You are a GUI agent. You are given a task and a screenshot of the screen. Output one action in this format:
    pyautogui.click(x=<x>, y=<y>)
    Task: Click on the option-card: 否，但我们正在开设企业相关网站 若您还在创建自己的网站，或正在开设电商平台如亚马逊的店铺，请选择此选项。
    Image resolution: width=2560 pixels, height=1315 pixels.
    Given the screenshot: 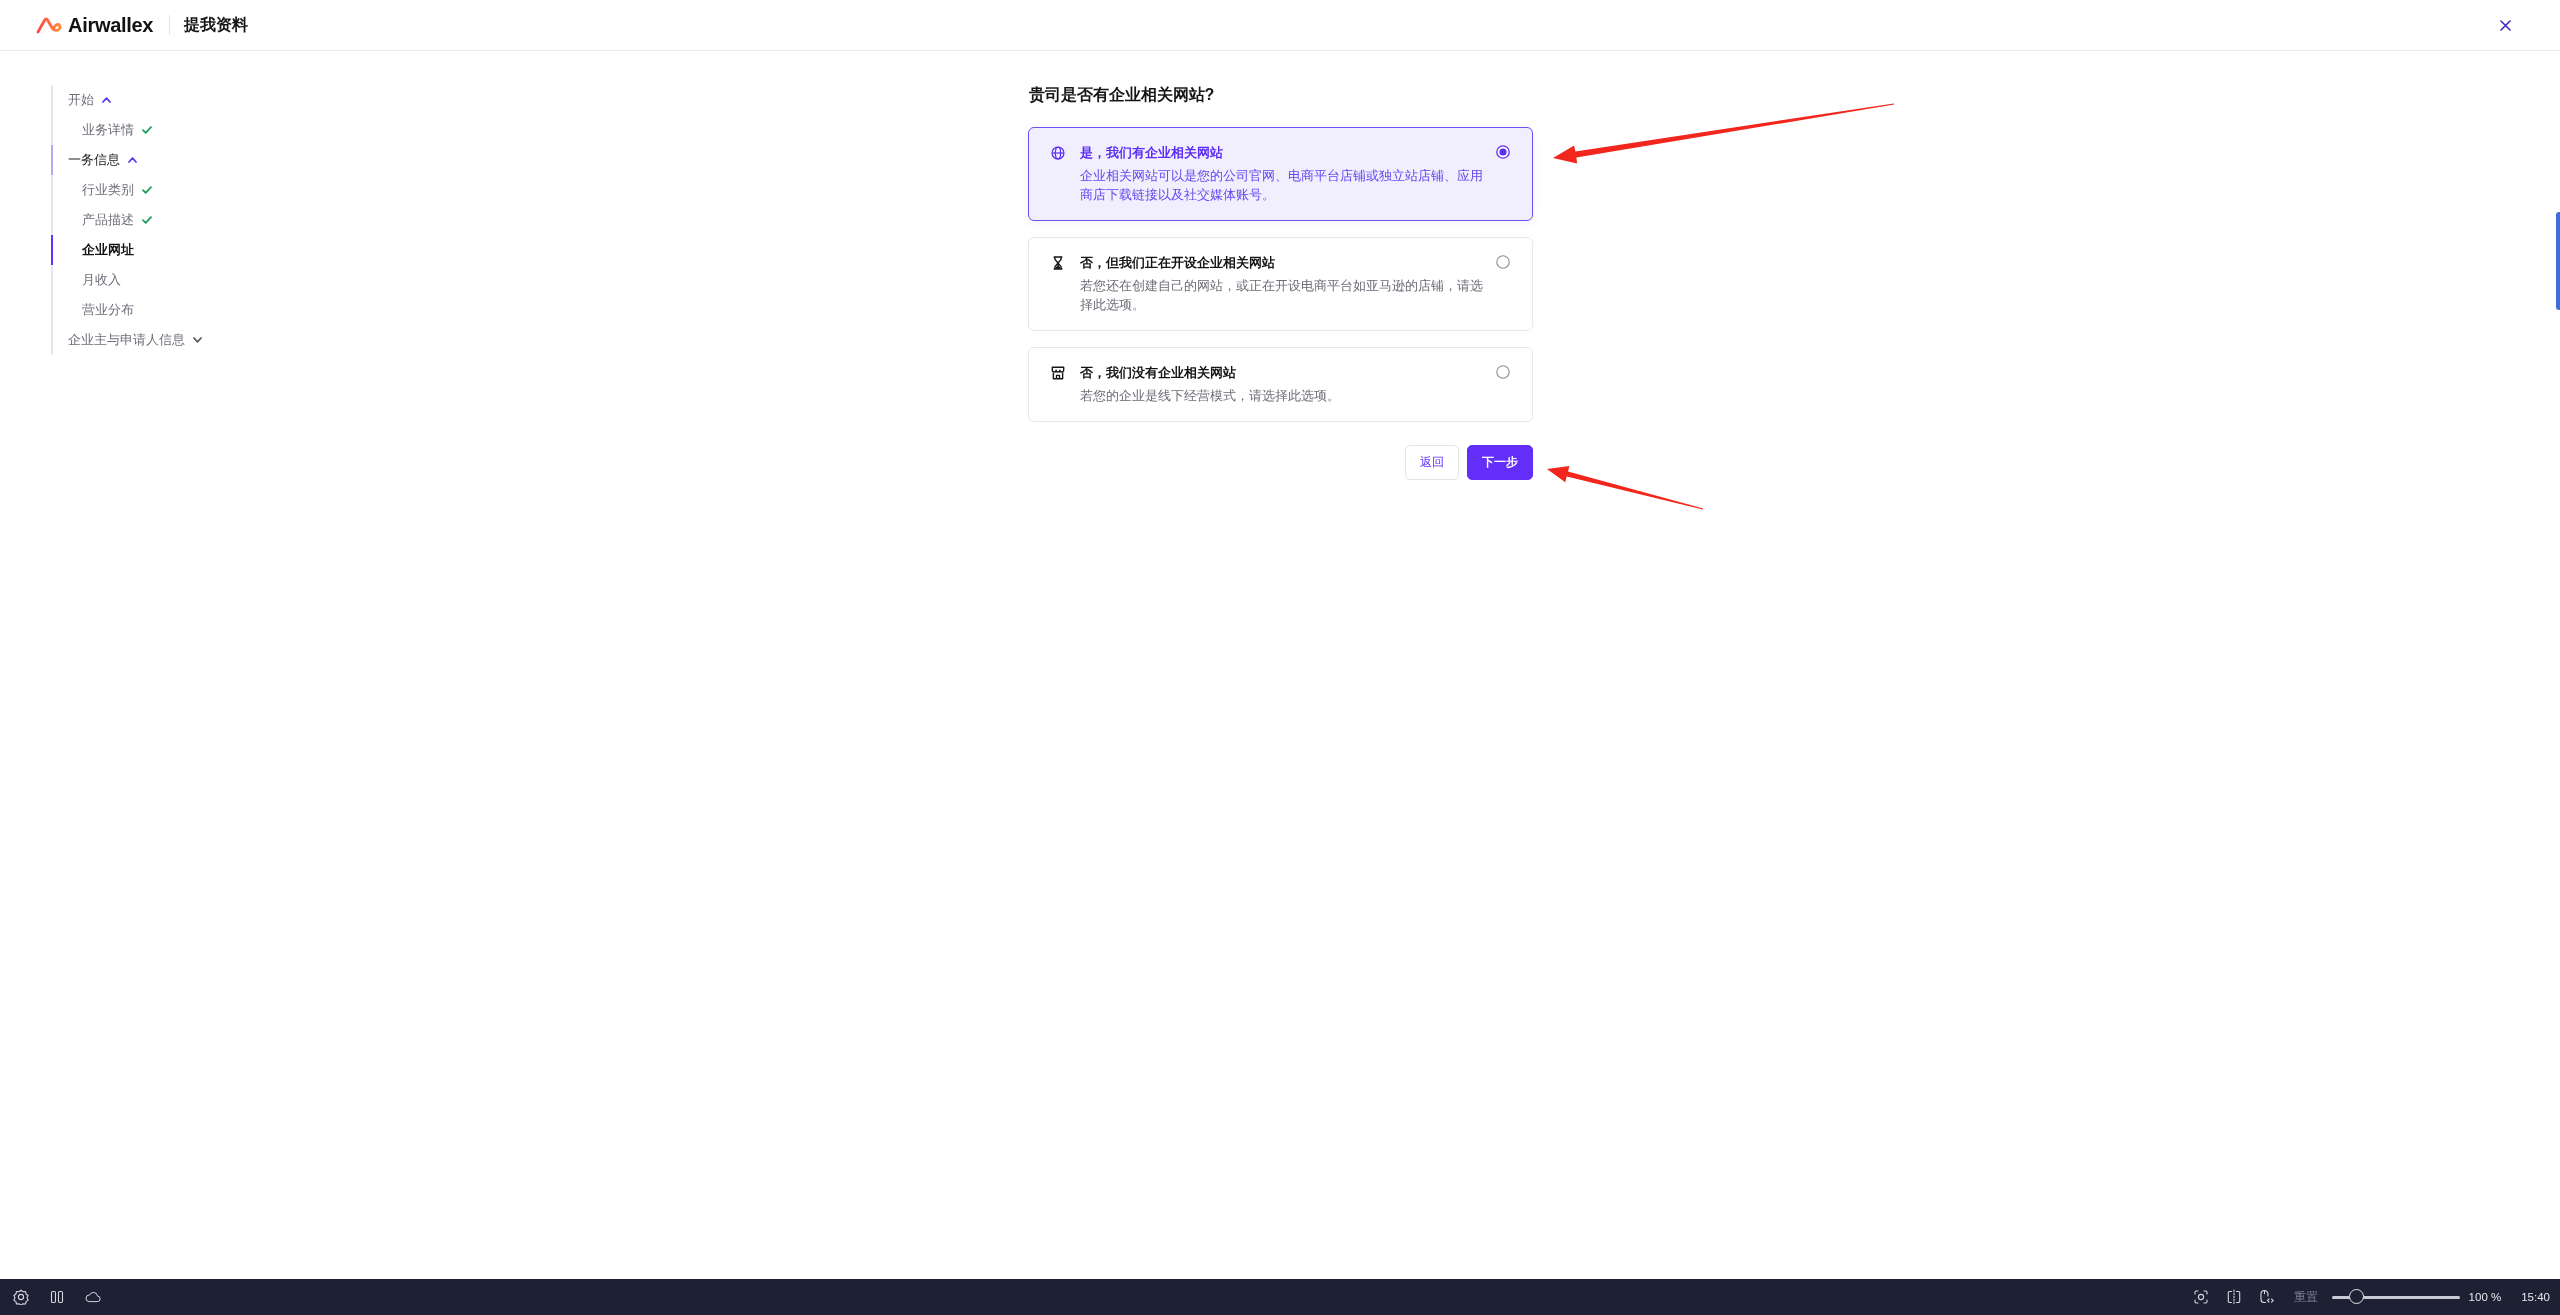 What is the action you would take?
    pyautogui.click(x=1280, y=284)
    